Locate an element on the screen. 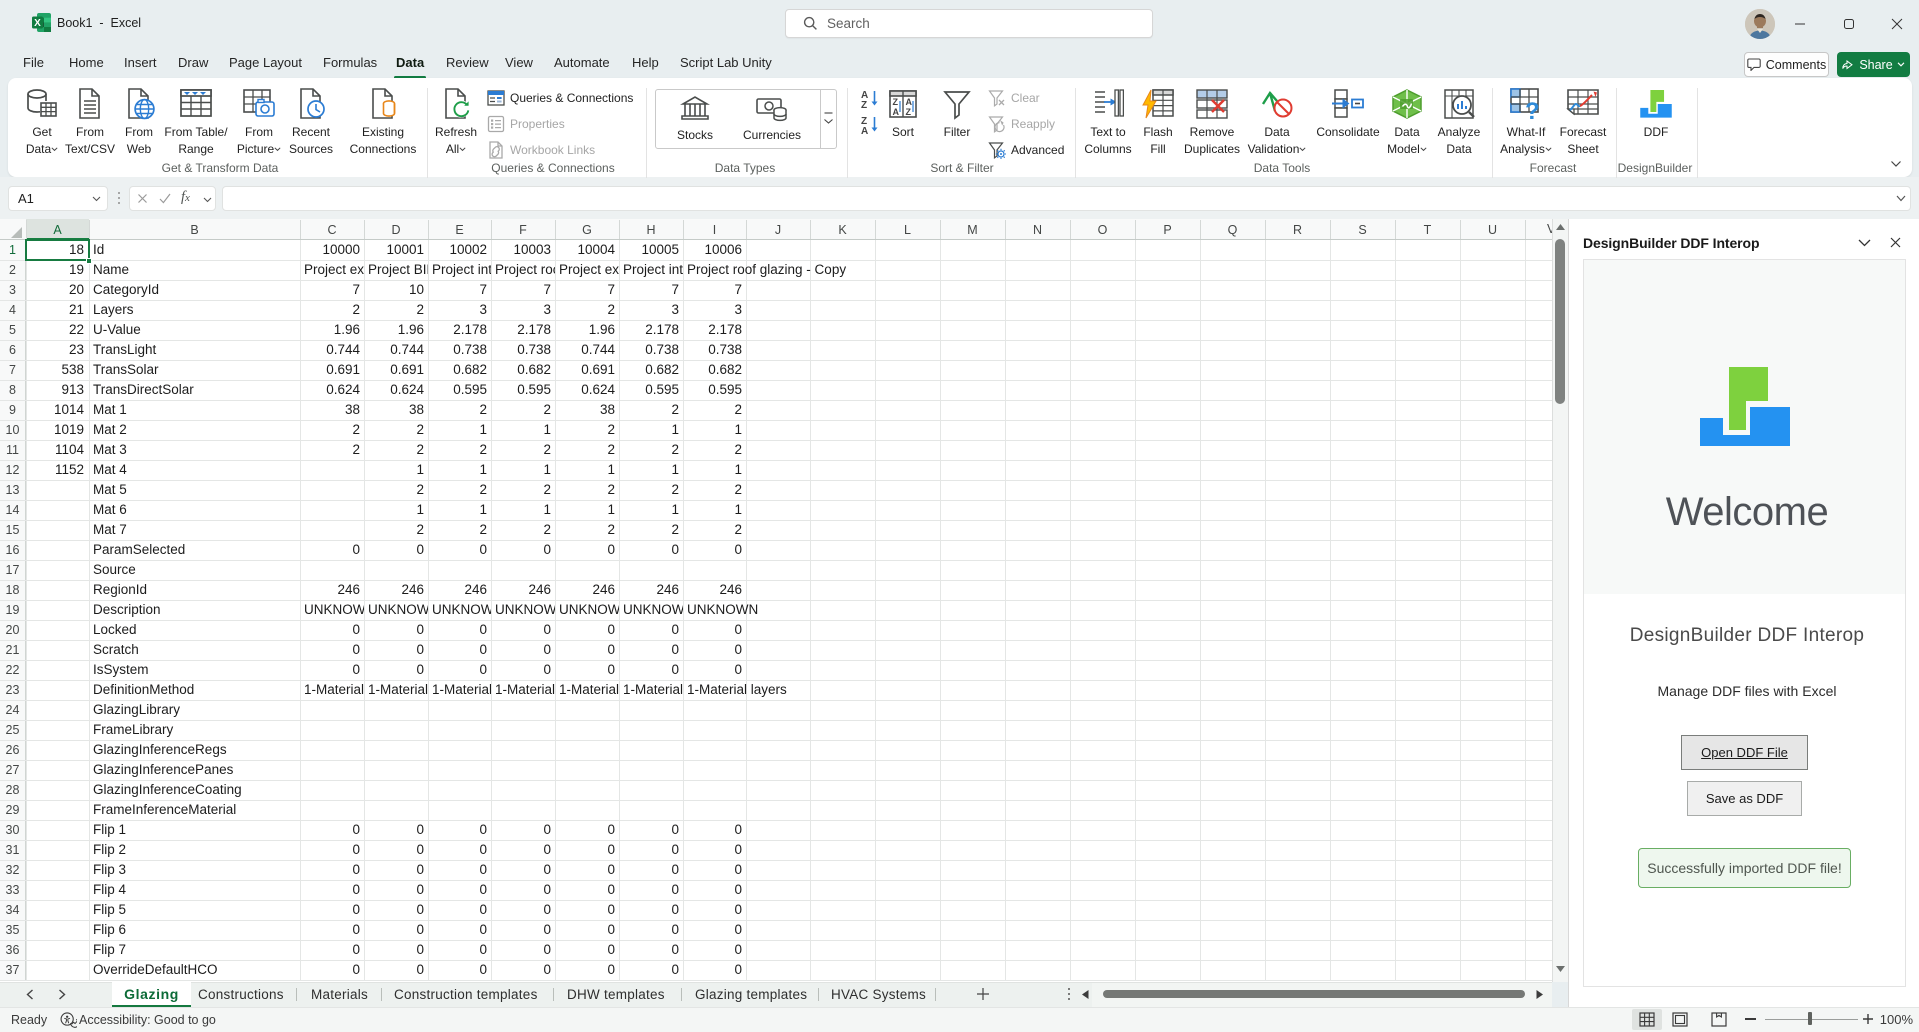 This screenshot has height=1032, width=1919. svg-text: Z is located at coordinates (896, 102).